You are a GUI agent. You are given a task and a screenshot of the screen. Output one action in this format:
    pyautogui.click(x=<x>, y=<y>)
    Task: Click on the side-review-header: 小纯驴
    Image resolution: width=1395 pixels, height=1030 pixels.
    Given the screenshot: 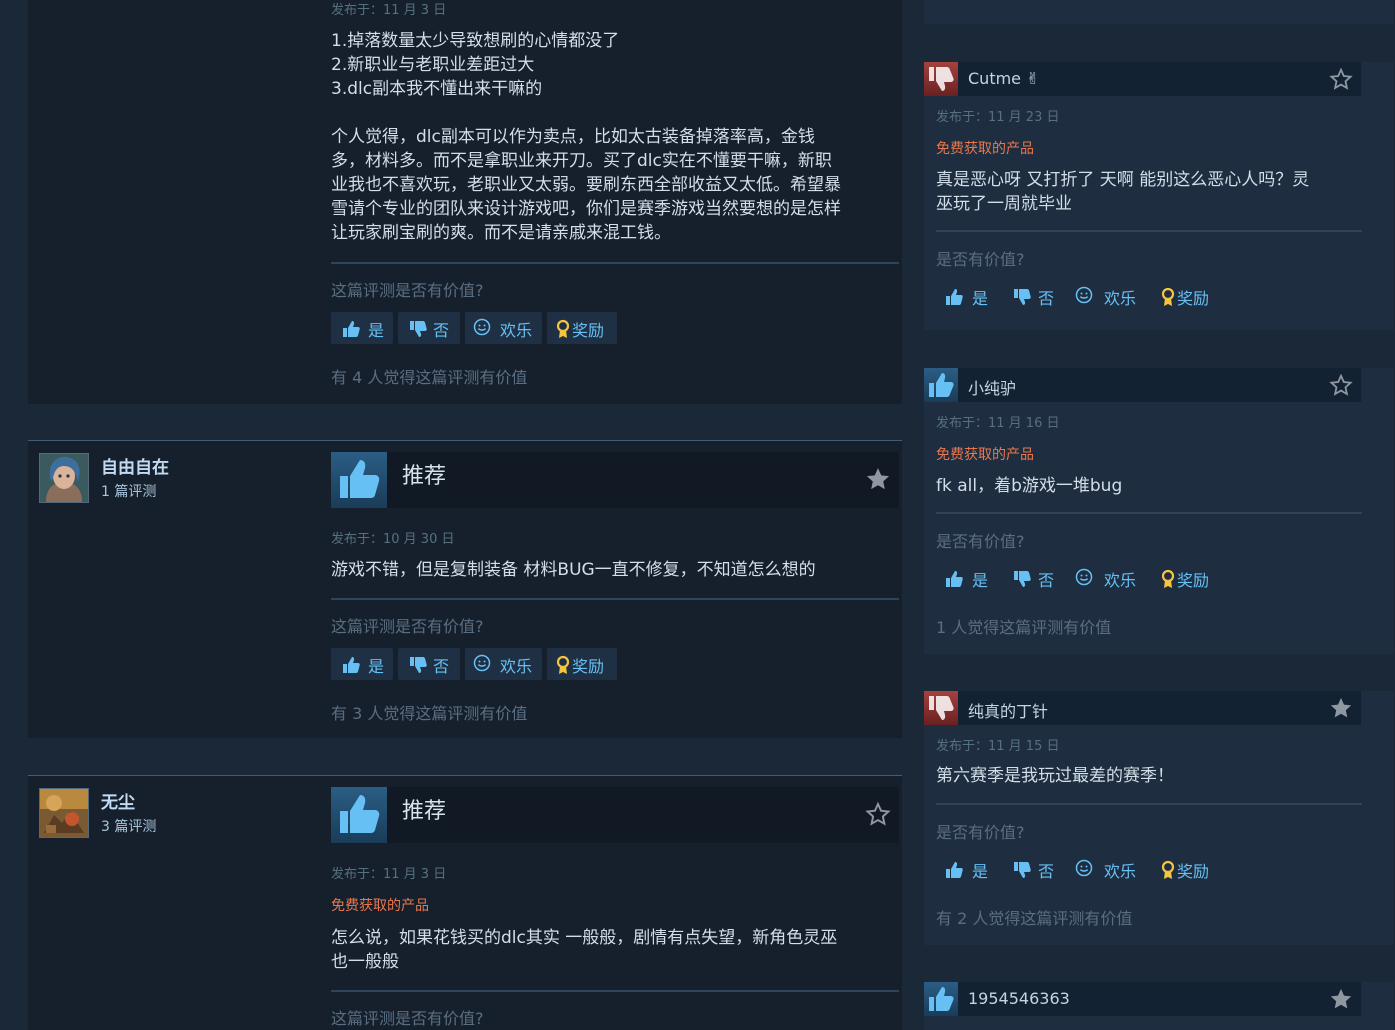 What is the action you would take?
    pyautogui.click(x=1142, y=385)
    